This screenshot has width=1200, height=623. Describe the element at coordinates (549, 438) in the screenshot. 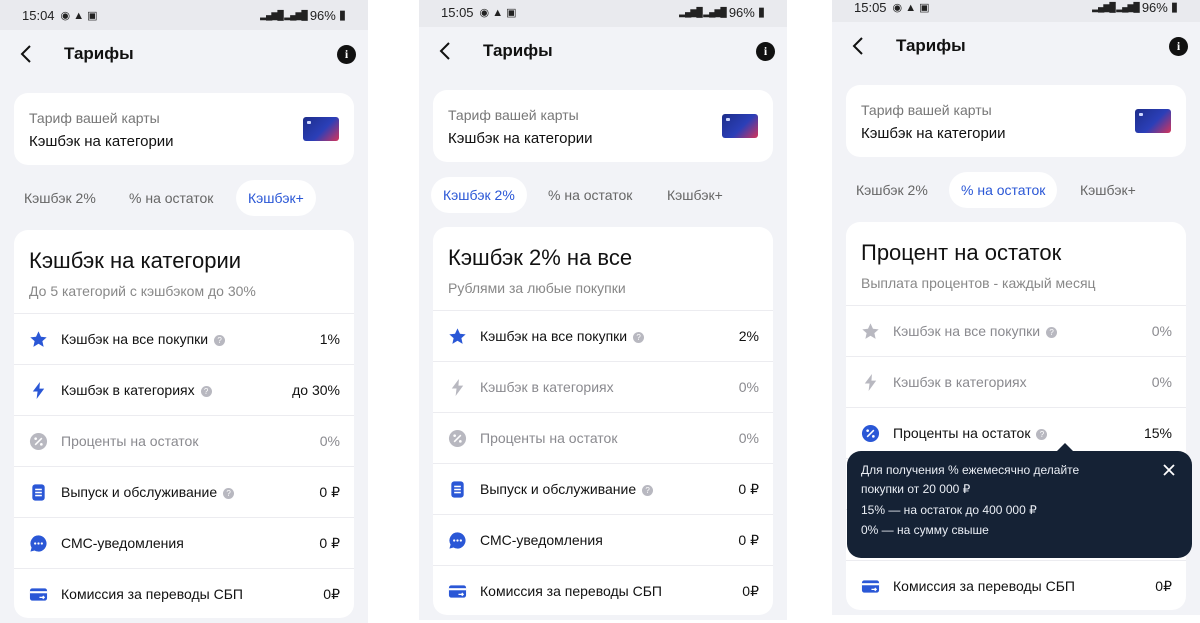

I see `feature-label-text: Проценты на остаток` at that location.